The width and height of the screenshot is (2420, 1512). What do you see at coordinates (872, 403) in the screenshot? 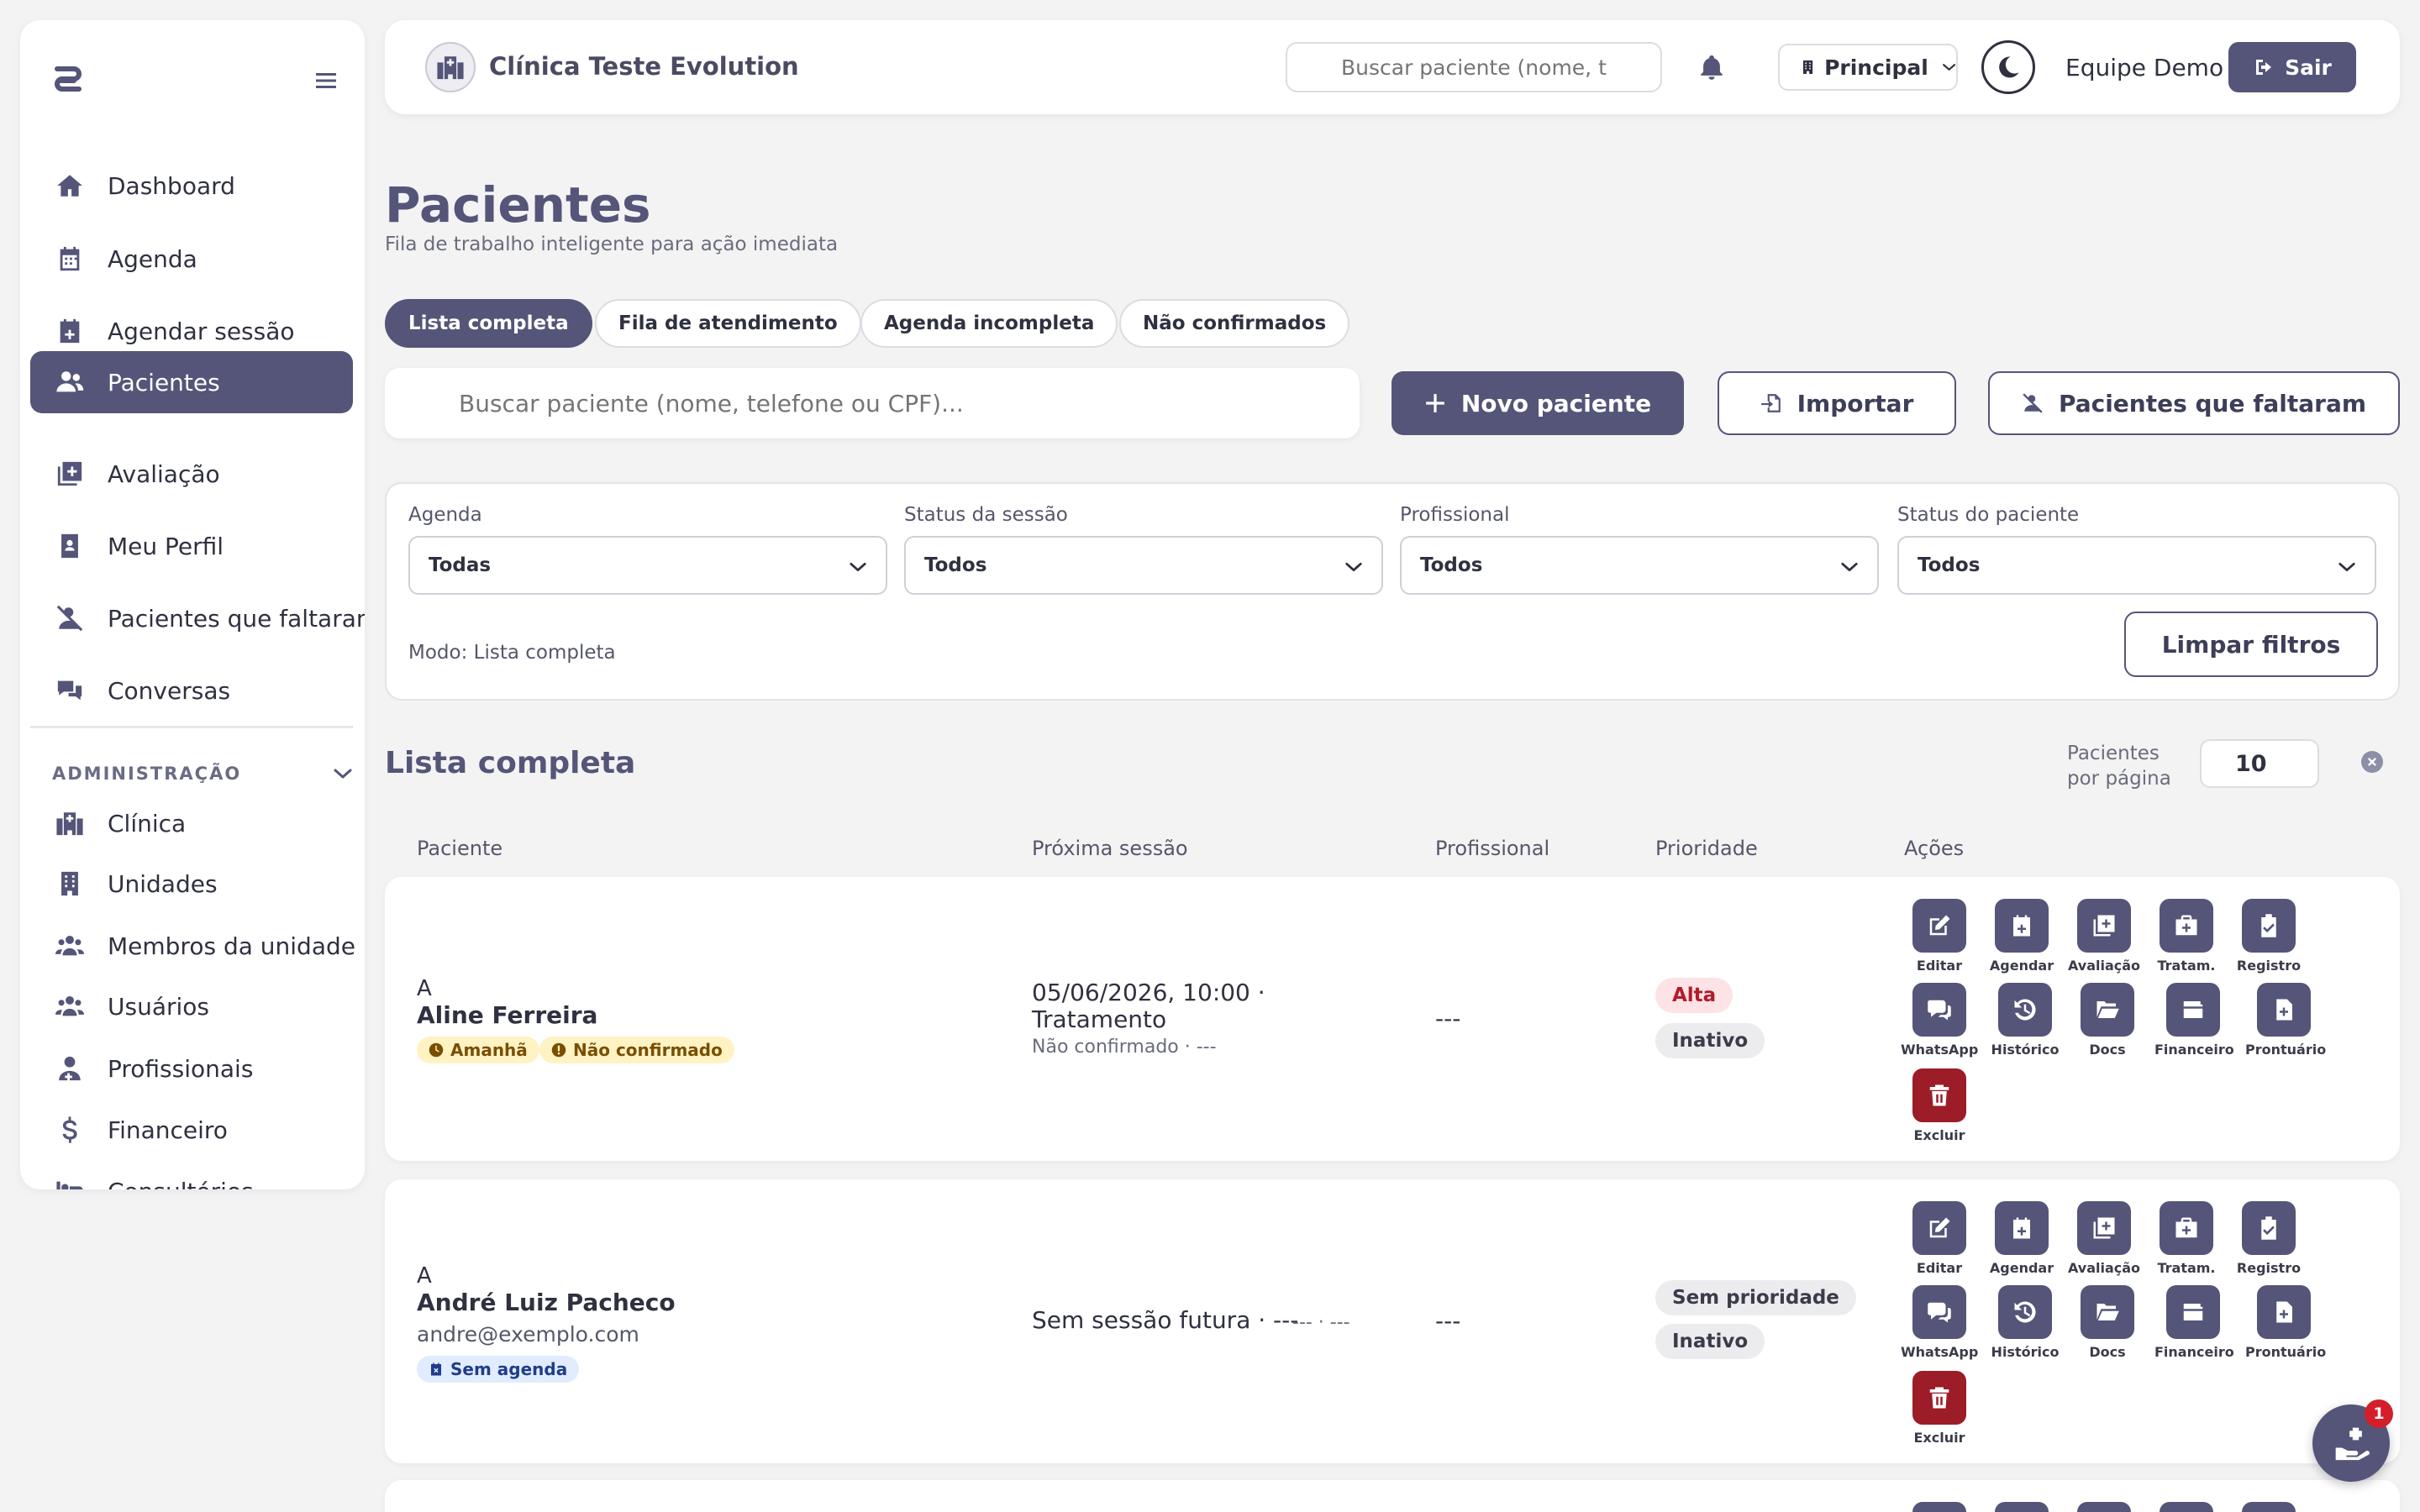
I see `patient-search-input` at bounding box center [872, 403].